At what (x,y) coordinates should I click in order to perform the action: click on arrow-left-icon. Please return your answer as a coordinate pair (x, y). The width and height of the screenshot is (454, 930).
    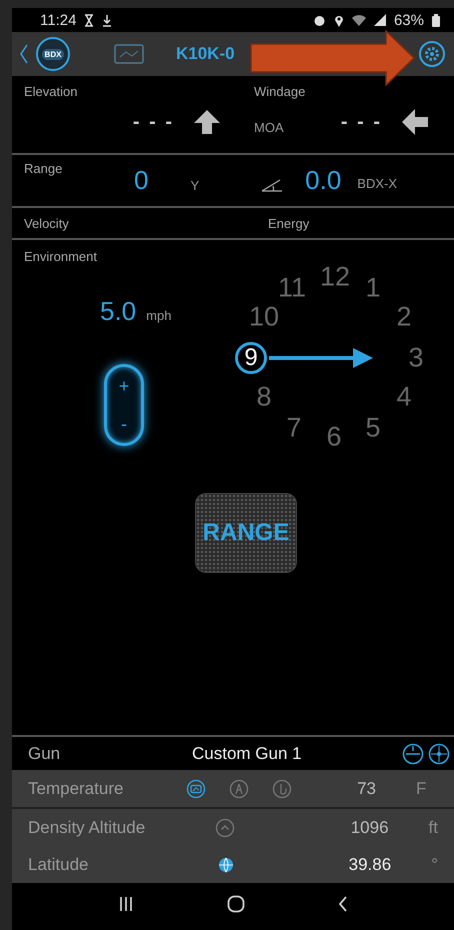
    Looking at the image, I should click on (415, 122).